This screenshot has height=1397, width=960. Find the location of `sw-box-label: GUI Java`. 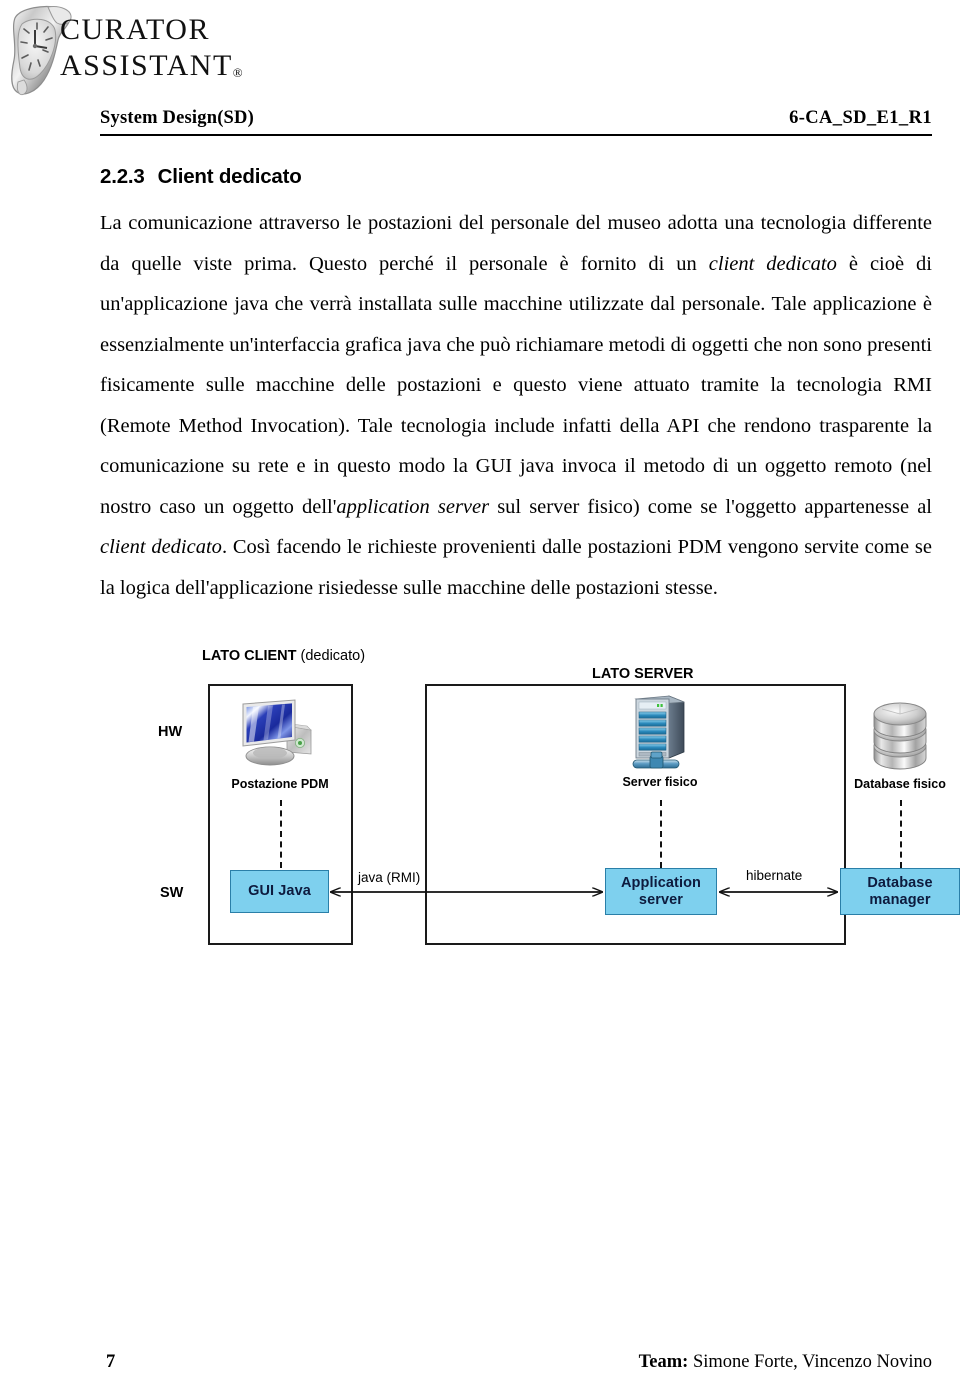

sw-box-label: GUI Java is located at coordinates (279, 891).